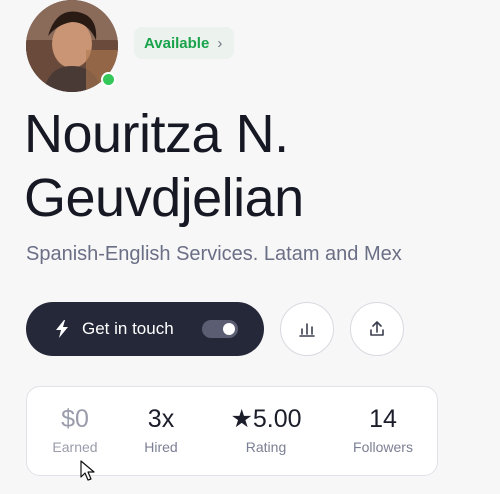 This screenshot has width=500, height=494. I want to click on stat-hired: 3x Hired, so click(161, 429).